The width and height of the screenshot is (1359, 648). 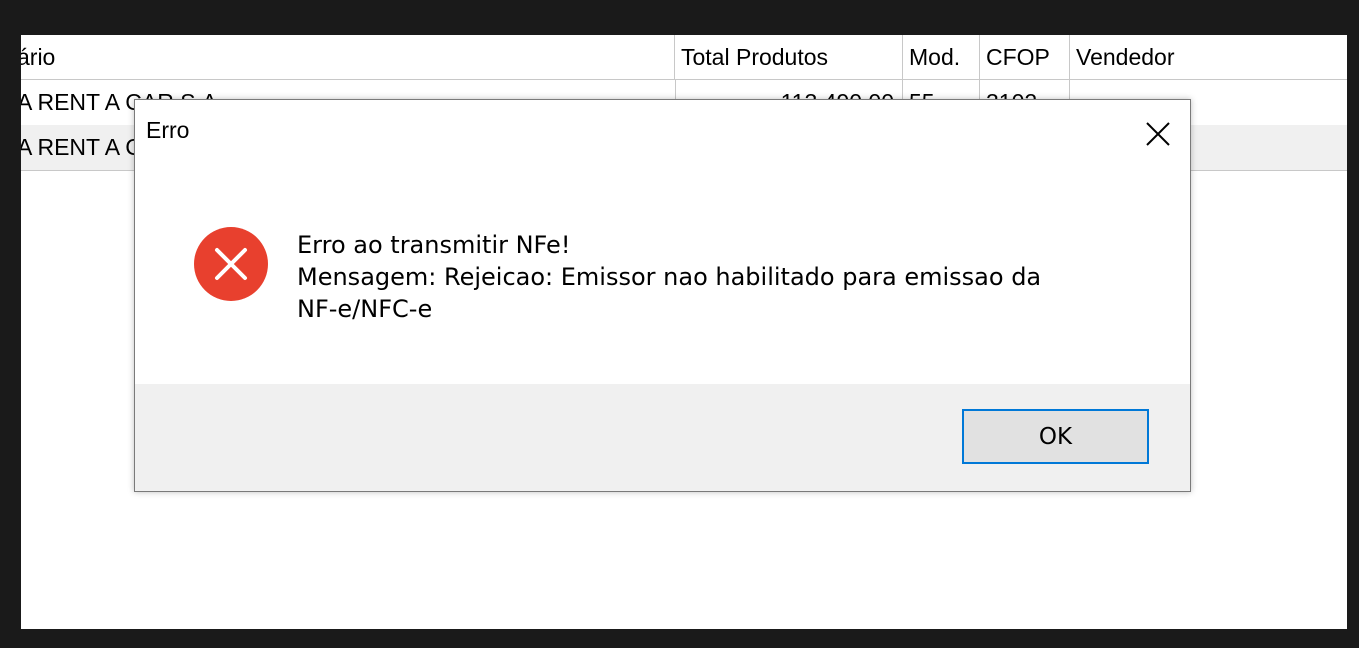 What do you see at coordinates (1208, 57) in the screenshot?
I see `column-header-vendedor: Vendedor` at bounding box center [1208, 57].